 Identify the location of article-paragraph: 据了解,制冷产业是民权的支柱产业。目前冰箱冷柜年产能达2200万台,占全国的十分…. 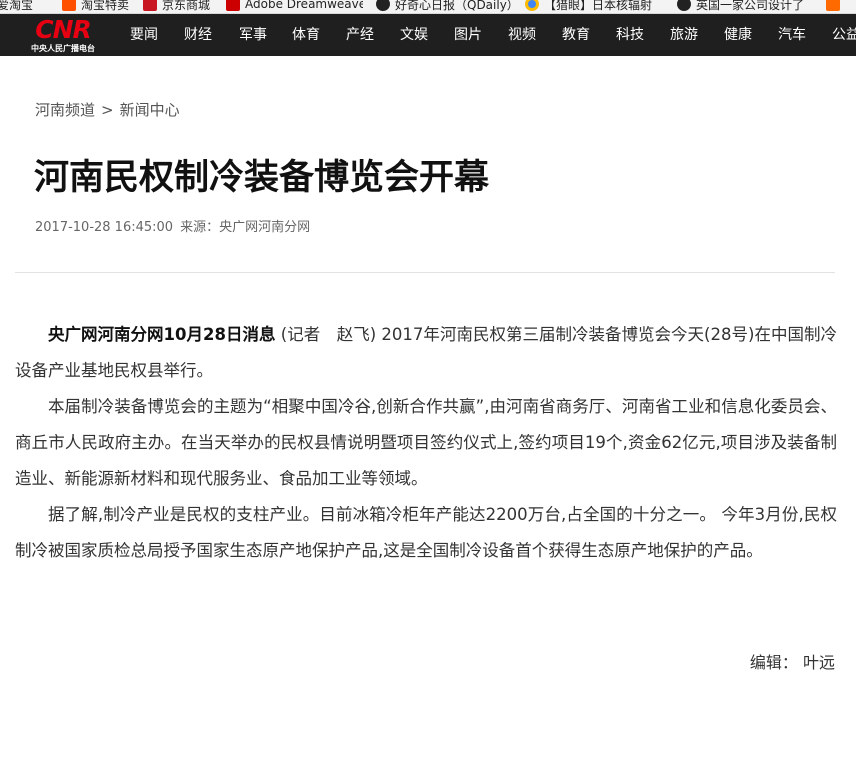
(426, 532).